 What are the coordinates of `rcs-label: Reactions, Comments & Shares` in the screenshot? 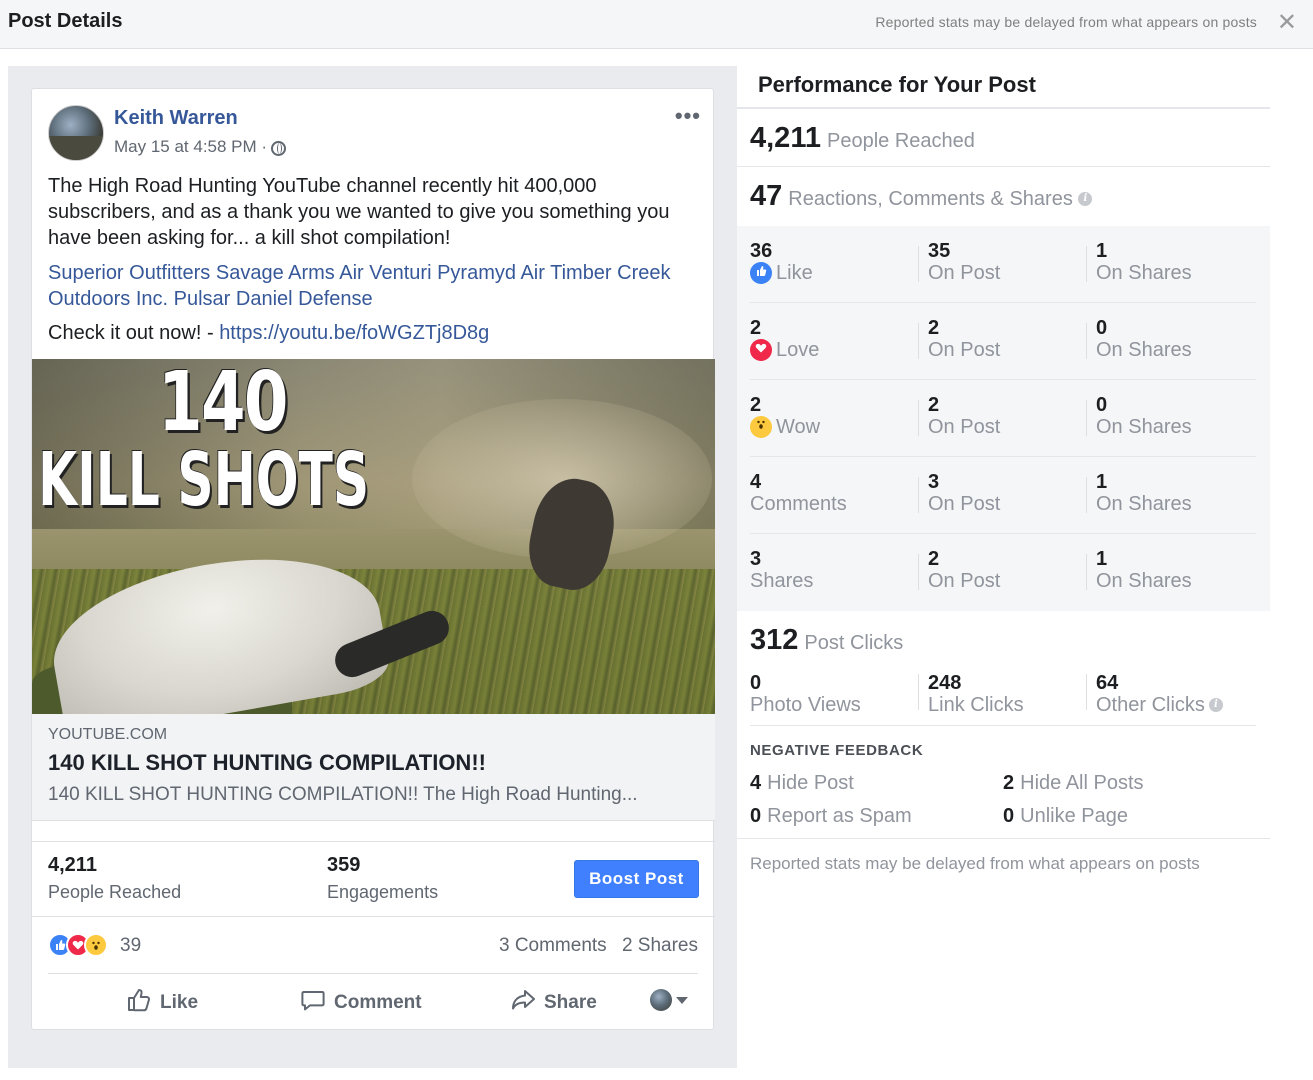 It's located at (930, 199).